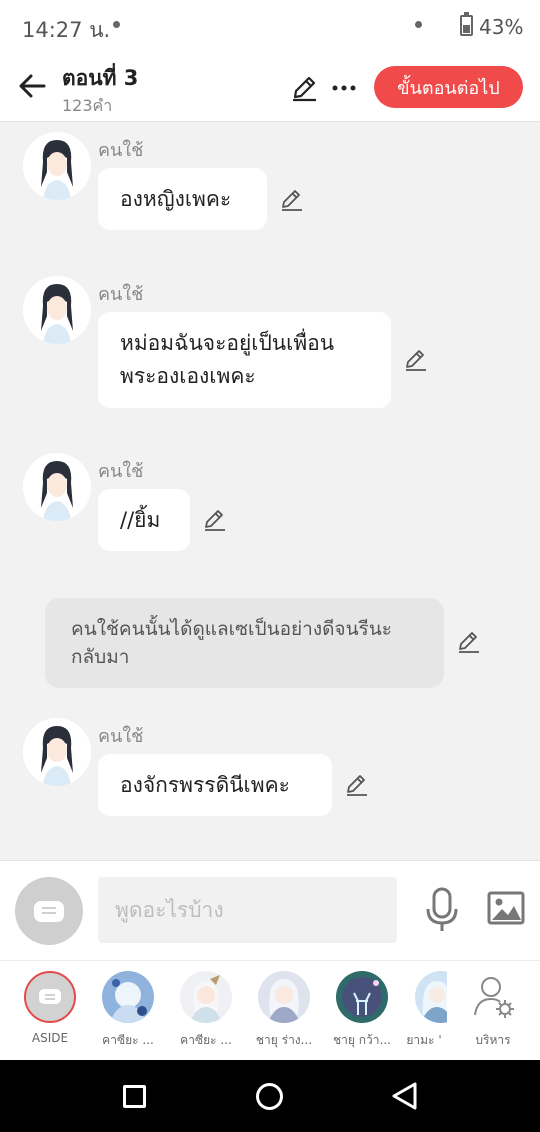  What do you see at coordinates (448, 87) in the screenshot?
I see `next-step-button: ขั้นตอนต่อไป` at bounding box center [448, 87].